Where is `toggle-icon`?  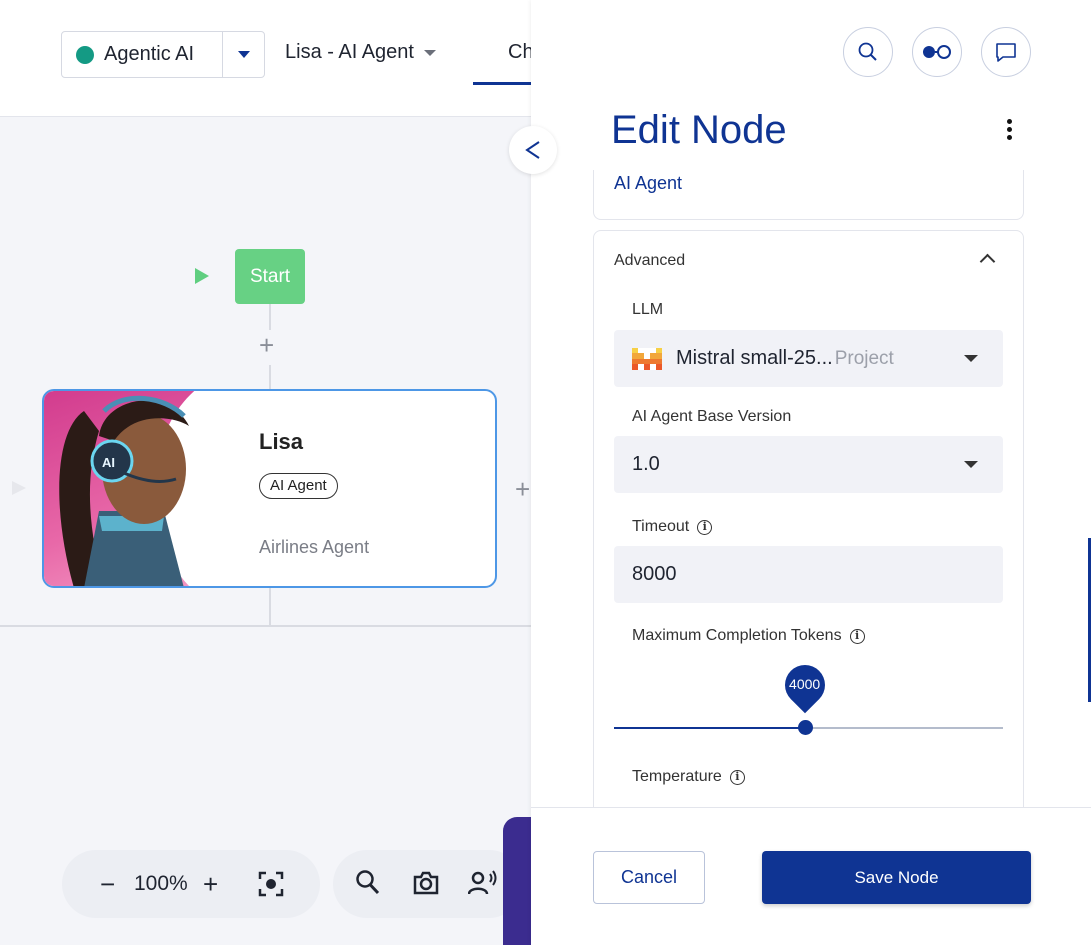 toggle-icon is located at coordinates (937, 52).